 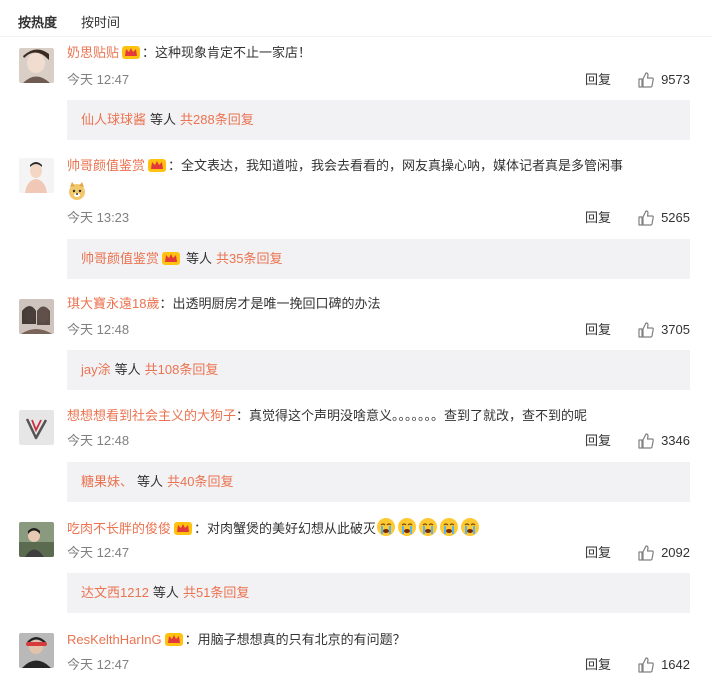 What do you see at coordinates (675, 329) in the screenshot?
I see `like-count: 3705` at bounding box center [675, 329].